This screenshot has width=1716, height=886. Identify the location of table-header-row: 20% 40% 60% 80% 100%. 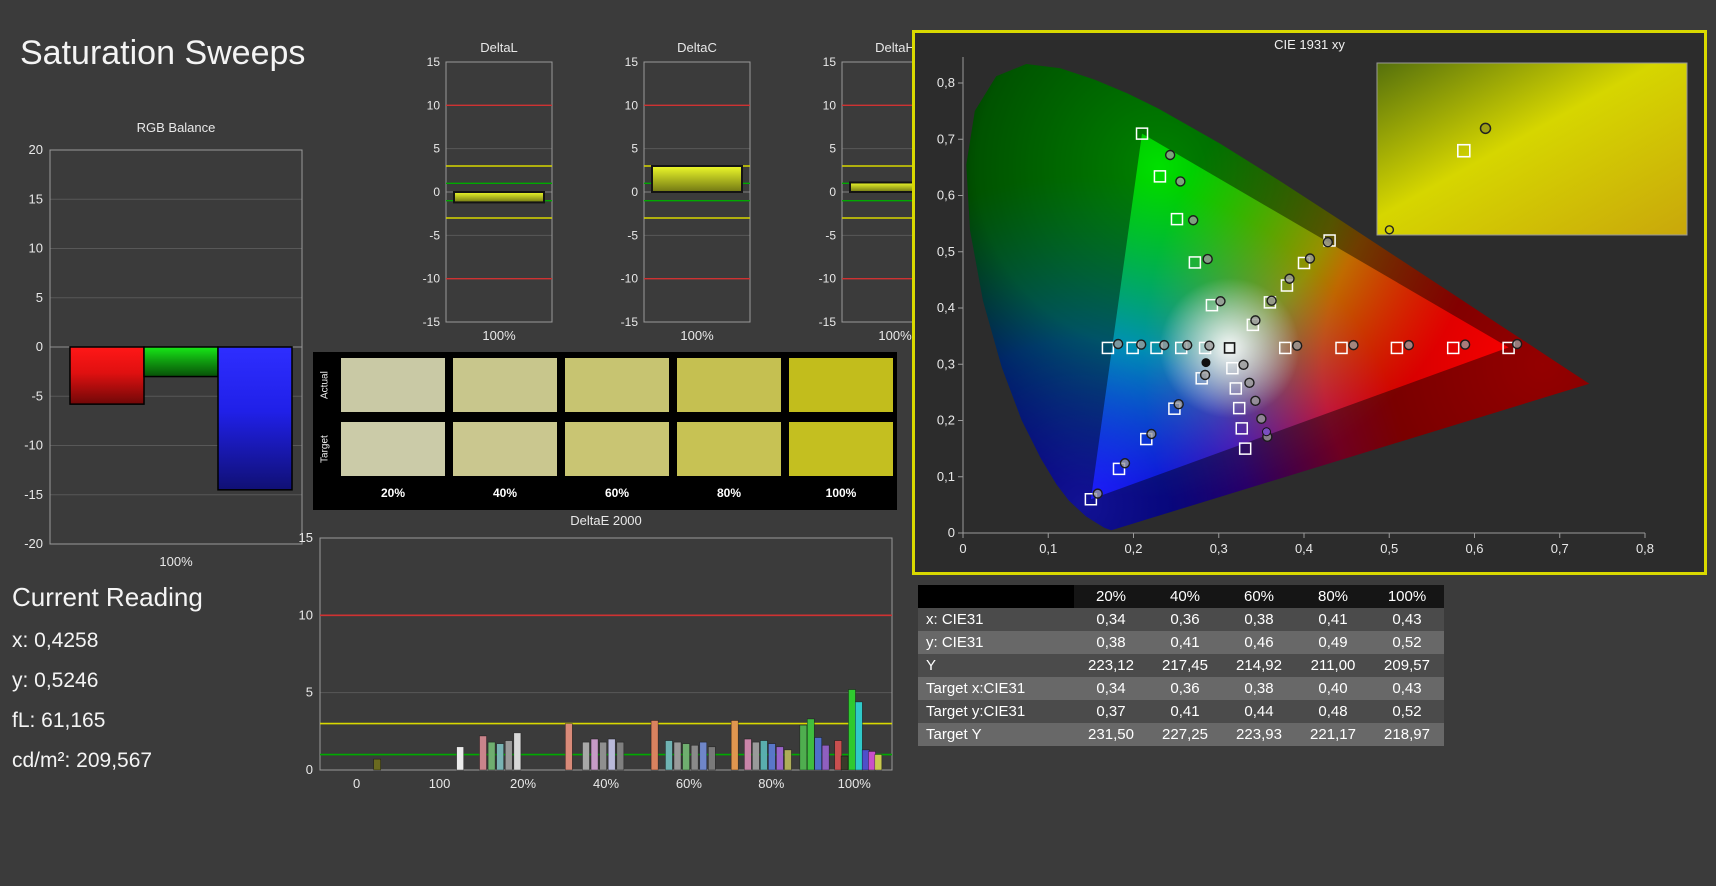
(1181, 596).